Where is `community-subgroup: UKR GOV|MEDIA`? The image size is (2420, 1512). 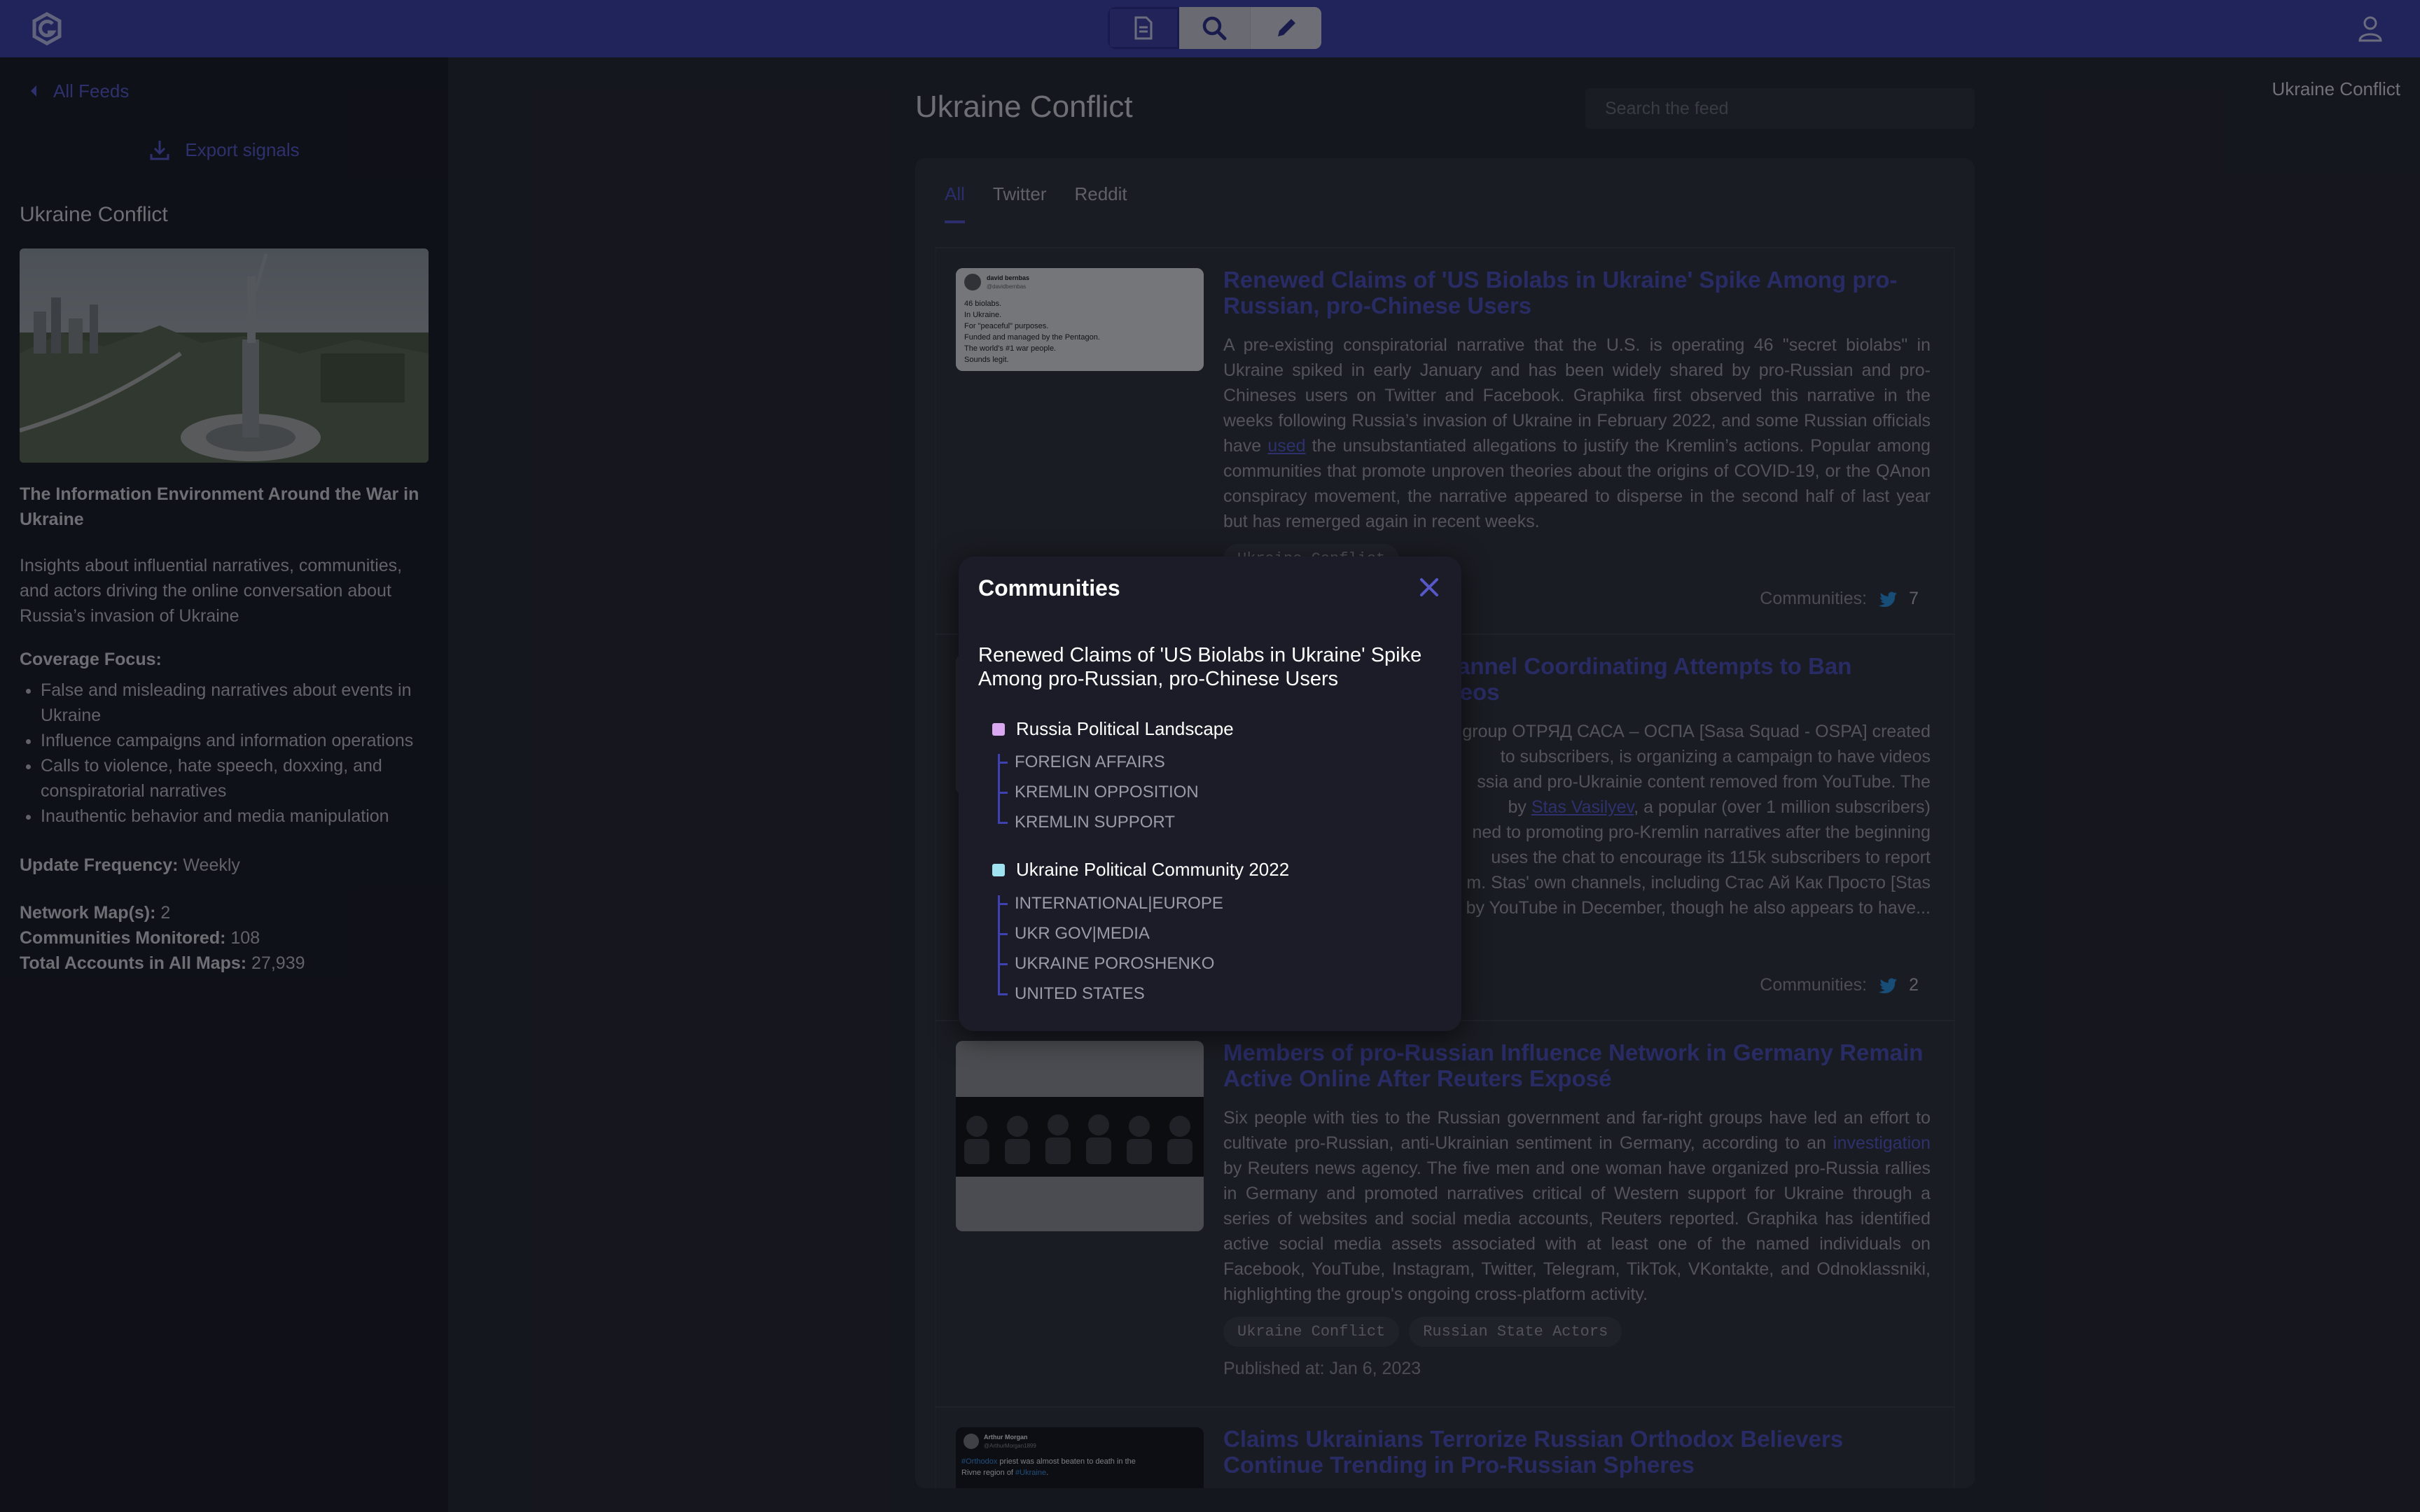 community-subgroup: UKR GOV|MEDIA is located at coordinates (1194, 933).